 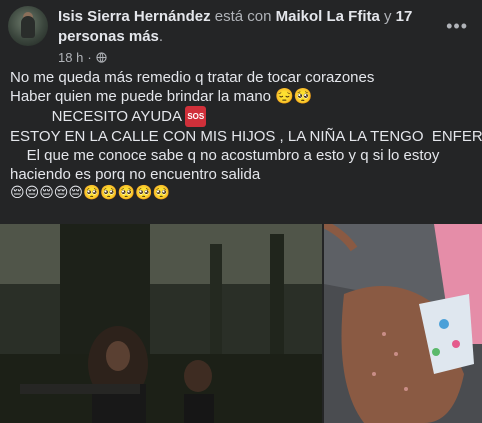 I want to click on with-text: está con, so click(x=243, y=16).